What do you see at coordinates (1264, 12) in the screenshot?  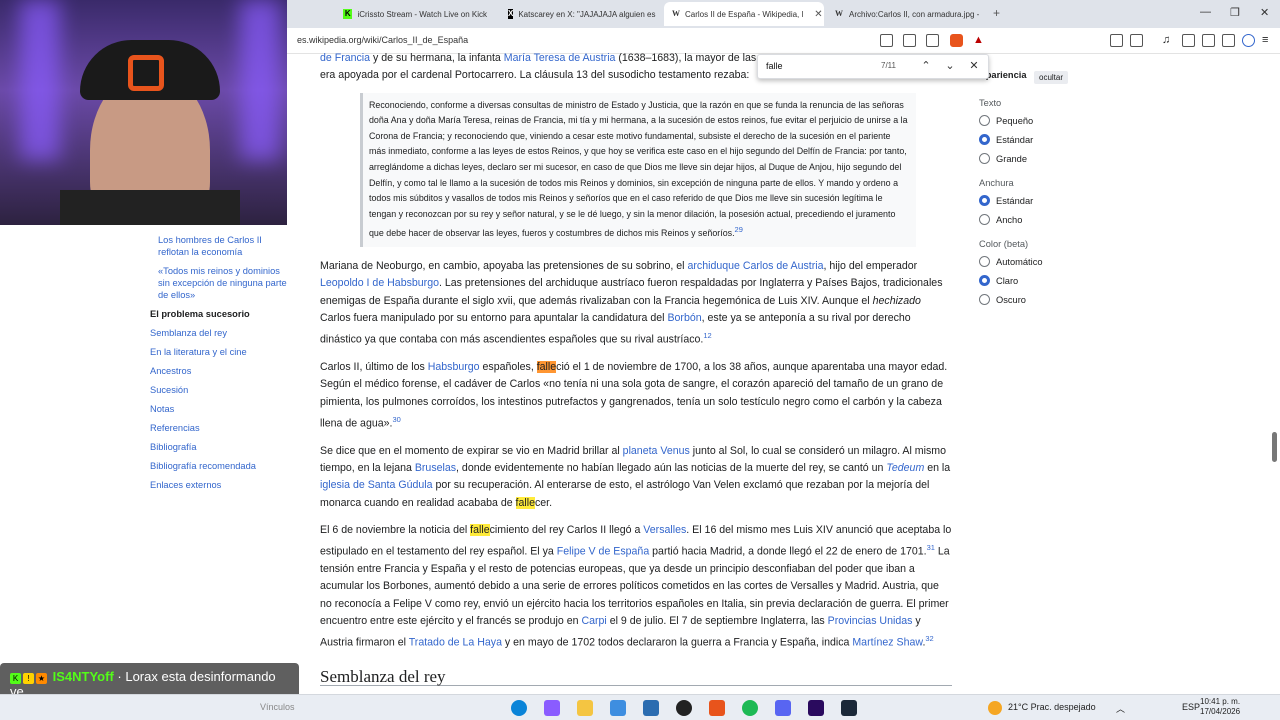 I see `close-window-icon: ✕` at bounding box center [1264, 12].